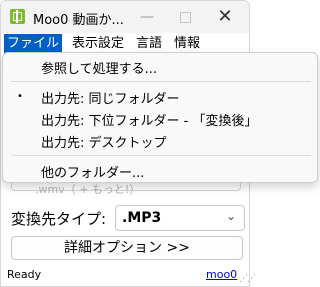  Describe the element at coordinates (59, 219) in the screenshot. I see `output-type-label: 変換先タイプ:` at that location.